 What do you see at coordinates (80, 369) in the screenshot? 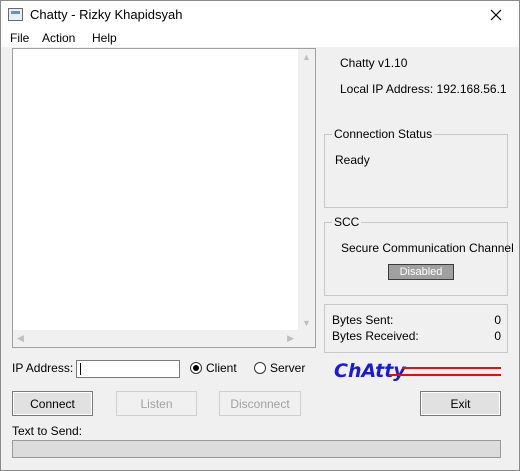
I see `text-caret` at bounding box center [80, 369].